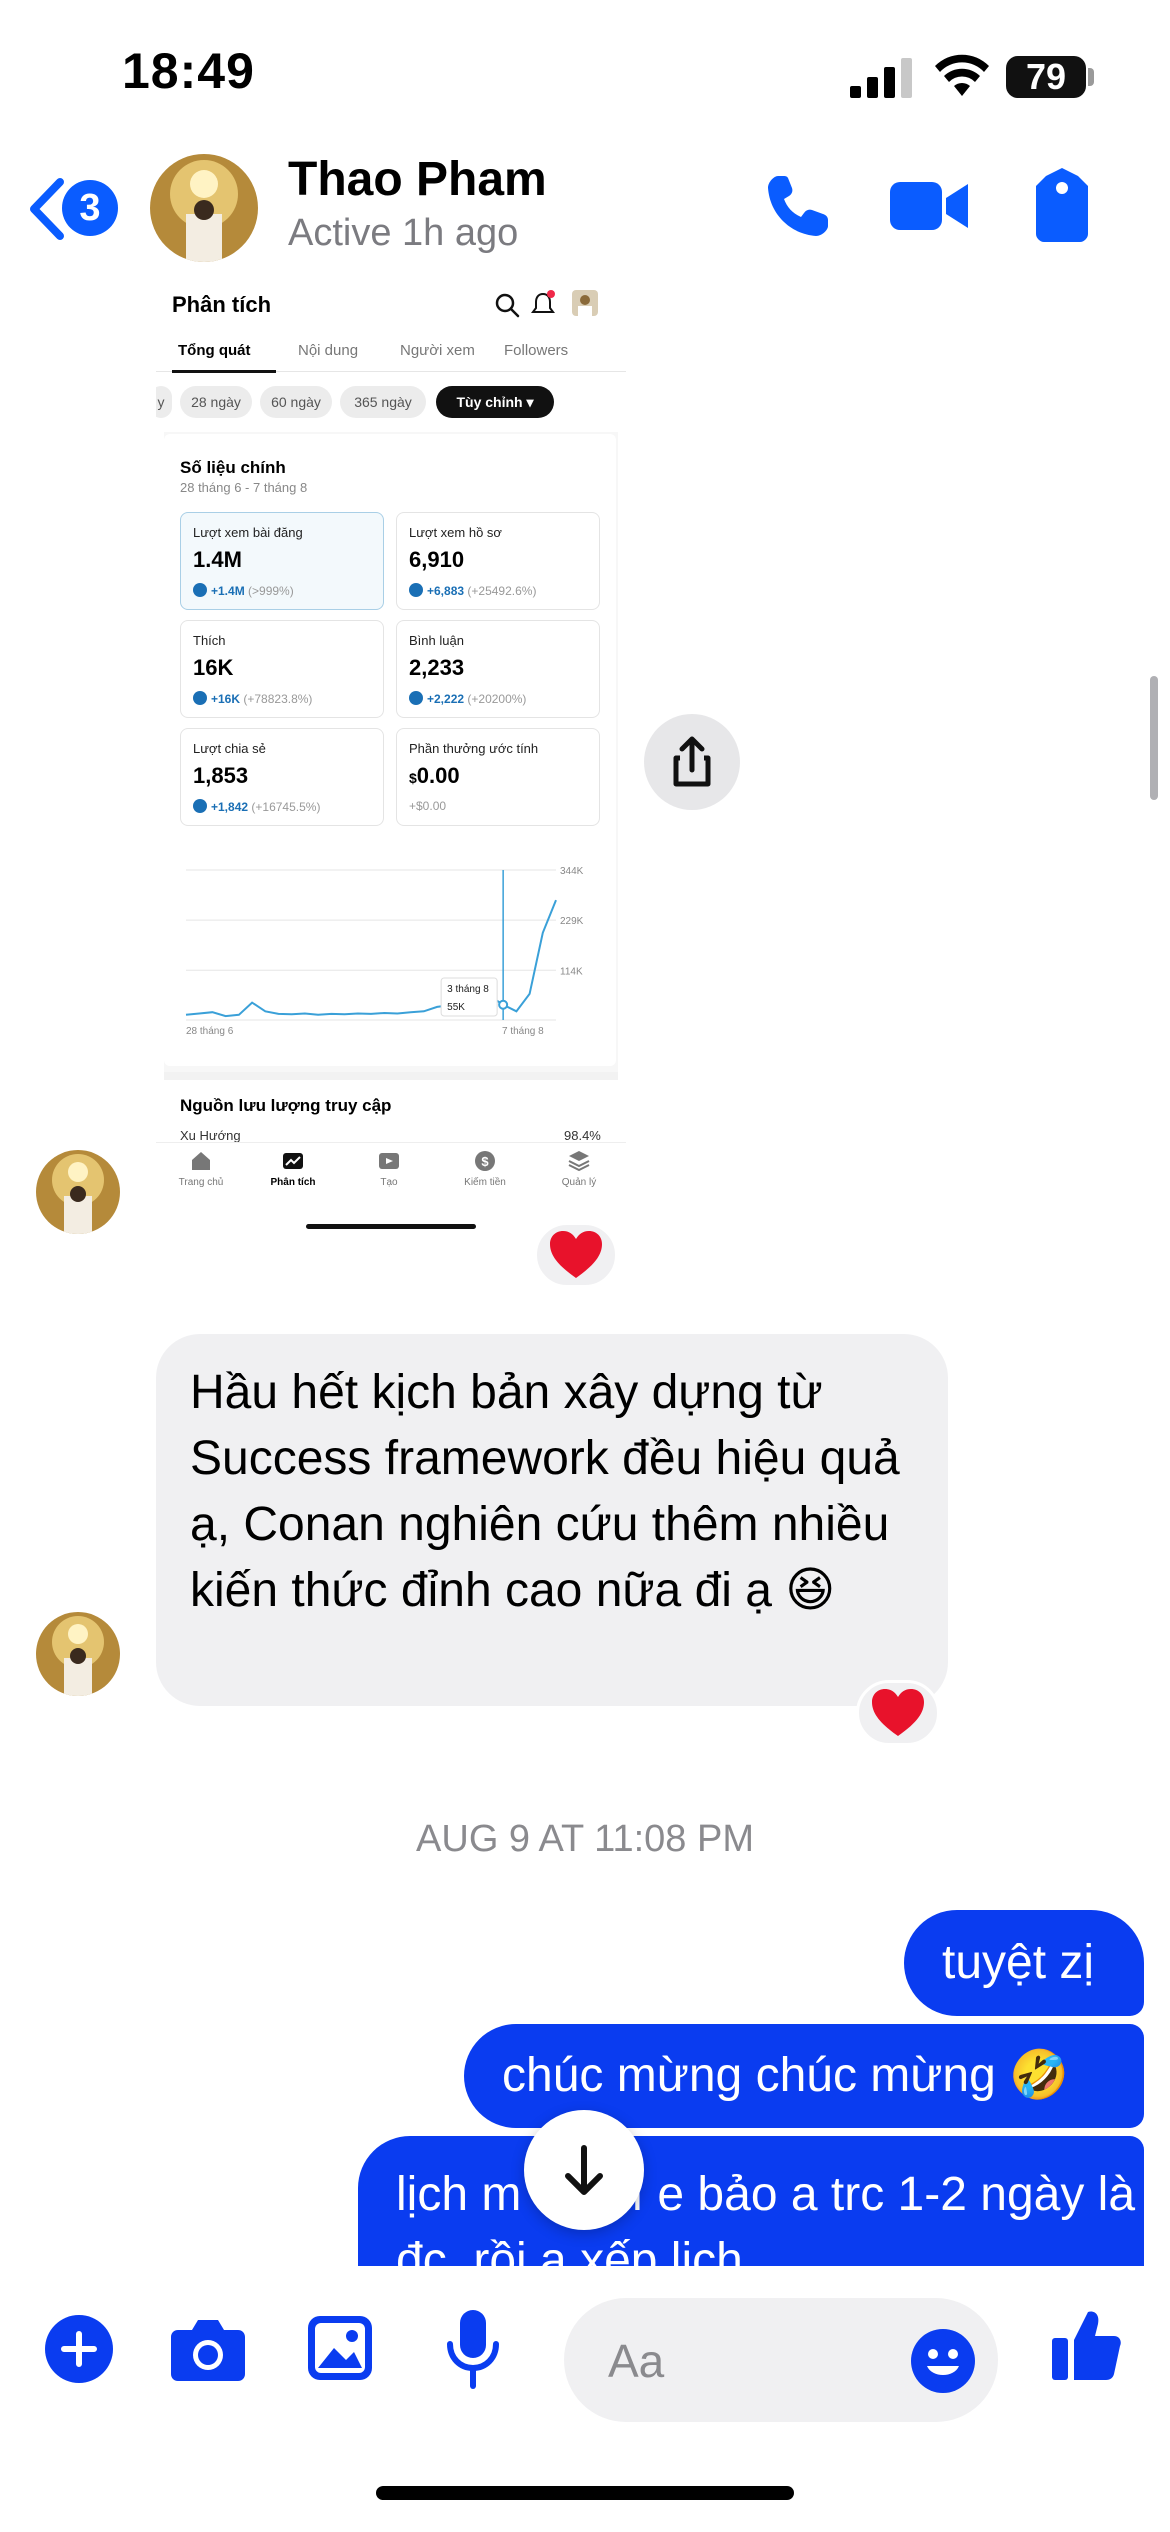  I want to click on metric-delta: +6,883 (+25492.6%), so click(472, 590).